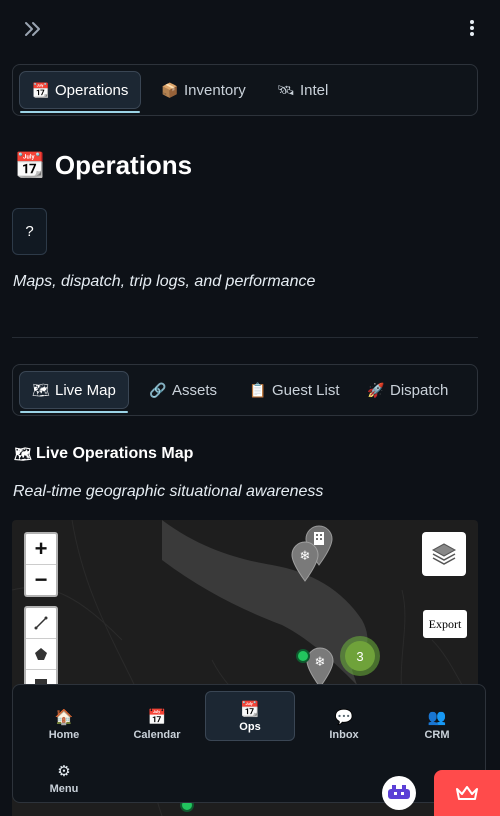 The width and height of the screenshot is (500, 816). I want to click on tab-operations: 📆 Operations, so click(80, 92).